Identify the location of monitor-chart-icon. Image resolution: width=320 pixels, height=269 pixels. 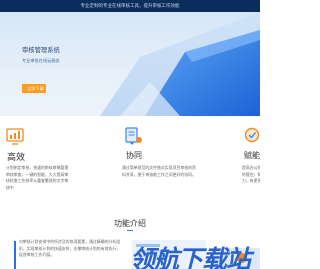
(15, 136).